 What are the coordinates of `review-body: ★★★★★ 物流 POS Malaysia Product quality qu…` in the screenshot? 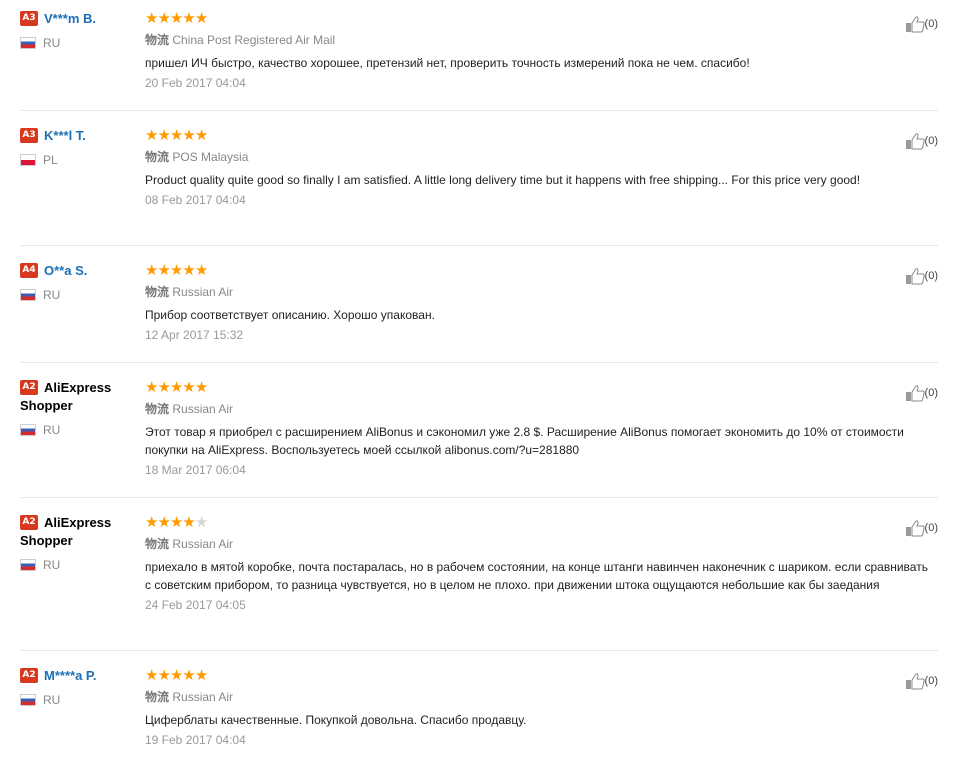 It's located at (540, 167).